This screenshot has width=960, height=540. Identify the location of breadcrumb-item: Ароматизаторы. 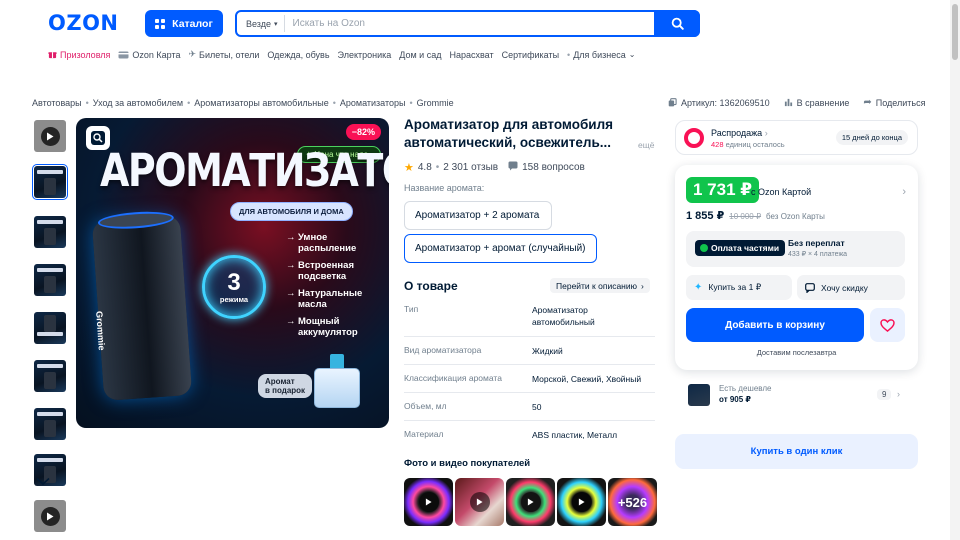
(373, 103).